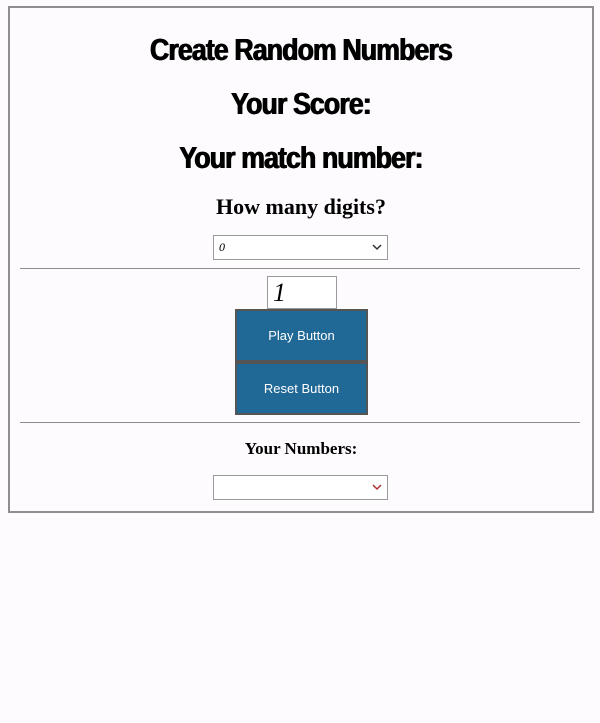 This screenshot has width=600, height=723. Describe the element at coordinates (302, 292) in the screenshot. I see `match-number-input` at that location.